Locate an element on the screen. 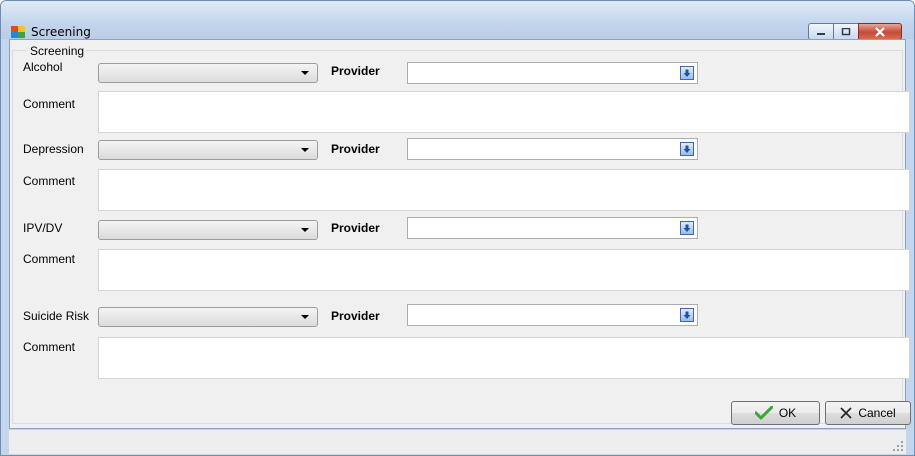 The width and height of the screenshot is (915, 456). group-label: Screening is located at coordinates (57, 51).